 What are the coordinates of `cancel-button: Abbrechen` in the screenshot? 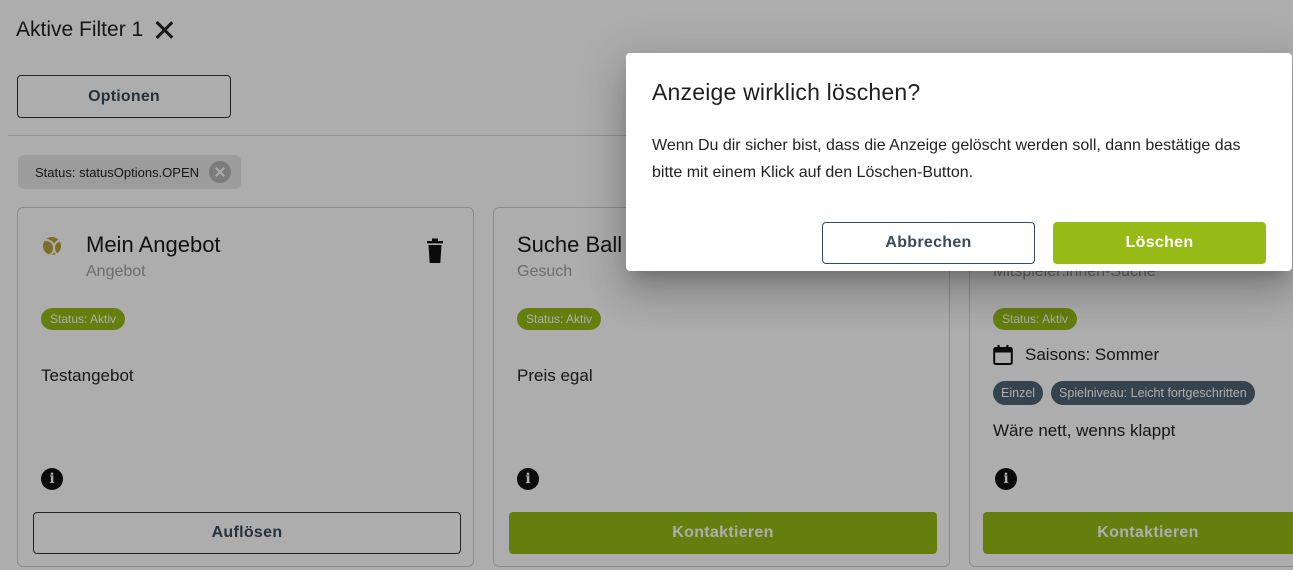 It's located at (928, 243).